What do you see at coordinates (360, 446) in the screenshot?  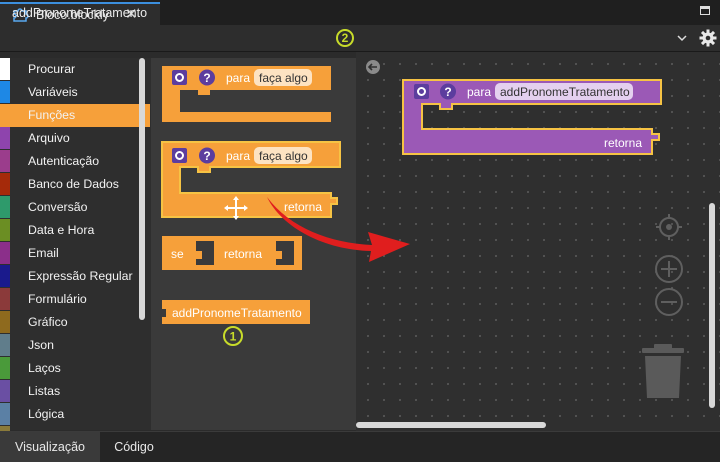 I see `bottom-tab-bar: Visualização Código` at bounding box center [360, 446].